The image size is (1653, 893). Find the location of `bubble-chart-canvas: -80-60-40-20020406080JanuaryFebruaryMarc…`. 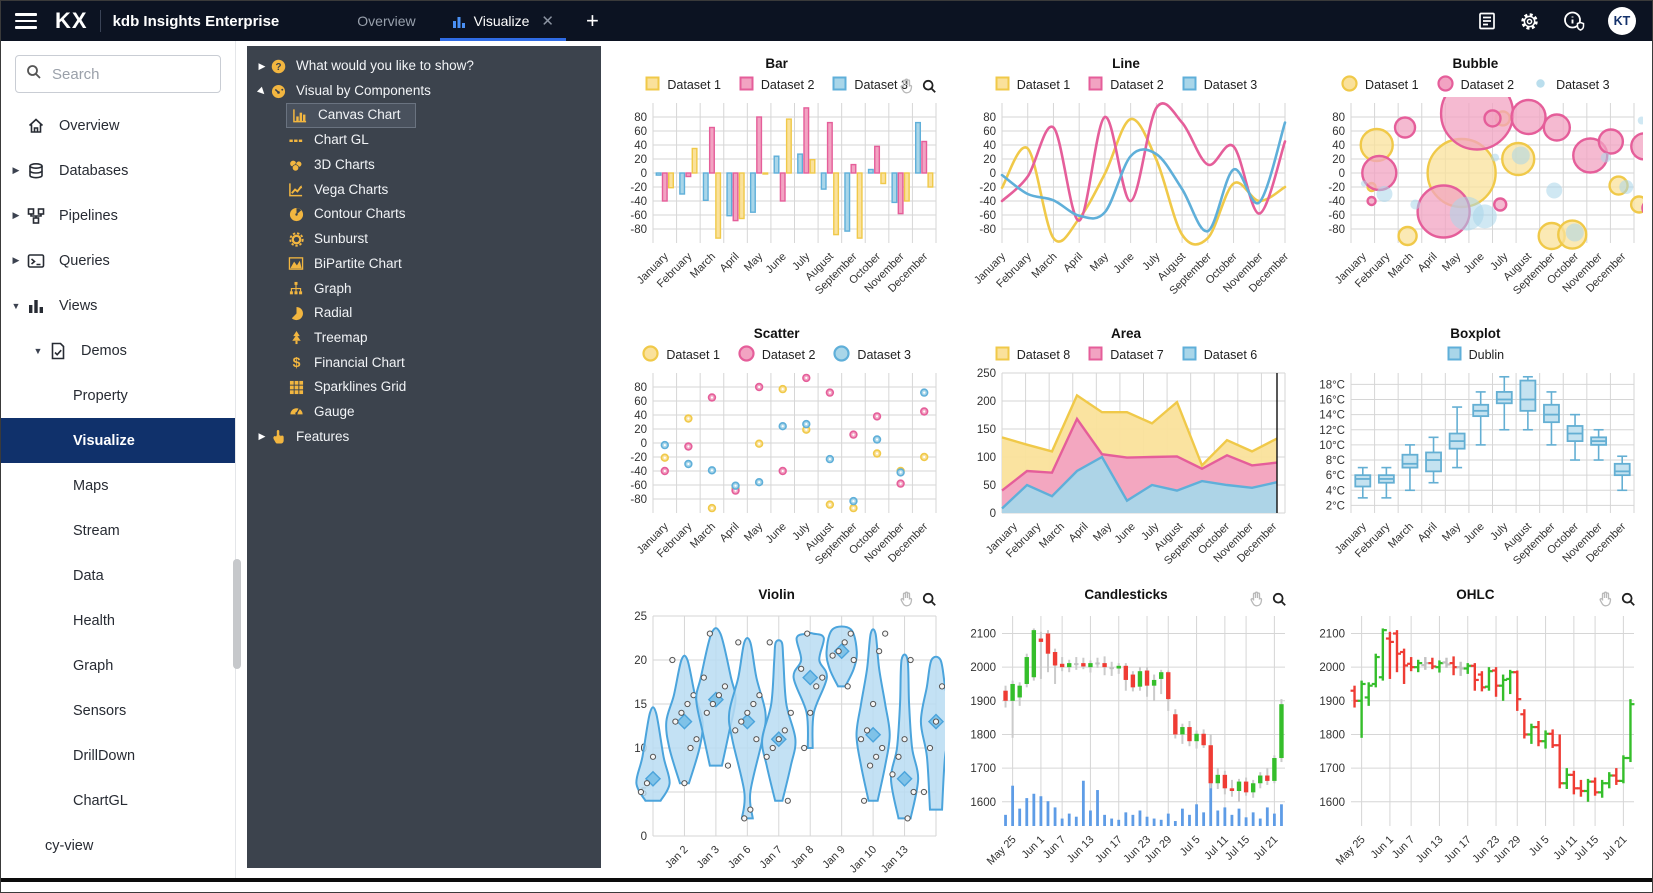

bubble-chart-canvas: -80-60-40-20020406080JanuaryFebruaryMarc… is located at coordinates (1475, 203).